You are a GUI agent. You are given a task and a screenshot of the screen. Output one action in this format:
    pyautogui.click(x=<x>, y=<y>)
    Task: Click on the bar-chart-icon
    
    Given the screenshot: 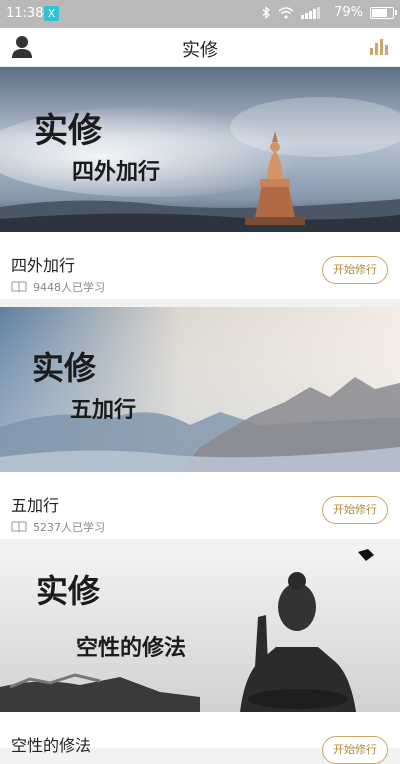 What is the action you would take?
    pyautogui.click(x=379, y=46)
    